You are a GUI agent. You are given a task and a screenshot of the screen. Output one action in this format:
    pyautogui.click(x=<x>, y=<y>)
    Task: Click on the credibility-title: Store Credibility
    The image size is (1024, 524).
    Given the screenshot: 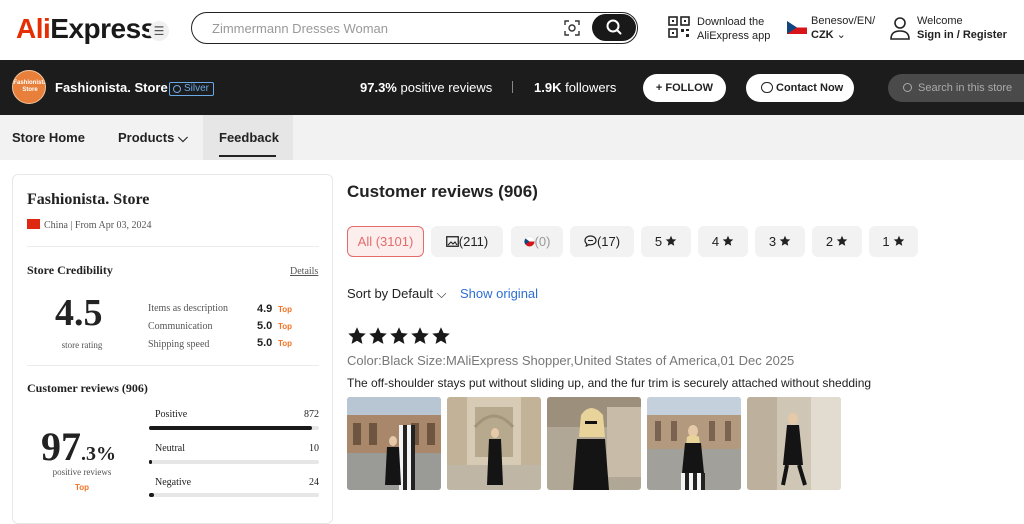 What is the action you would take?
    pyautogui.click(x=70, y=270)
    